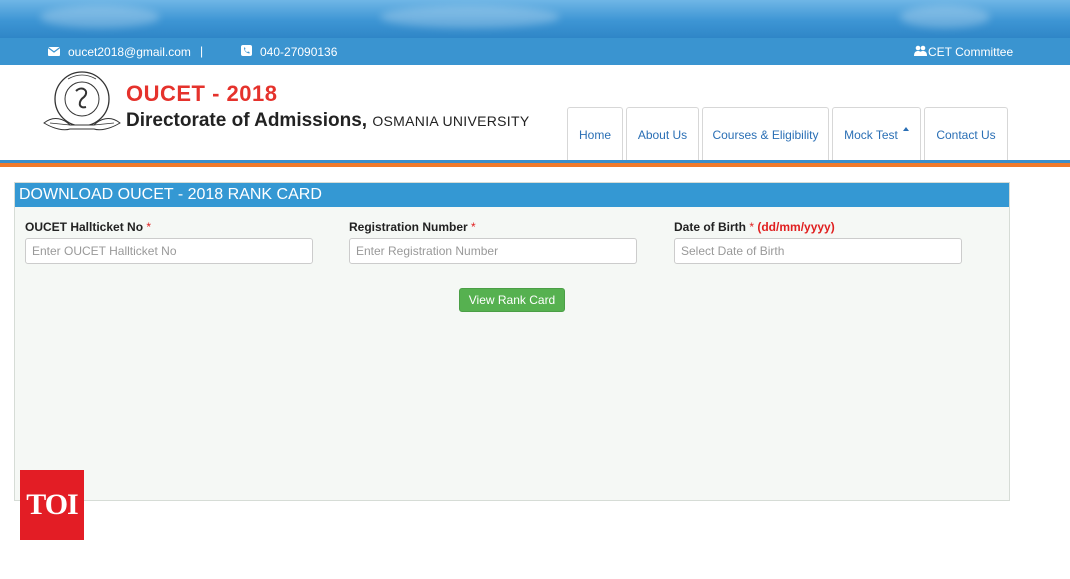 This screenshot has width=1070, height=579. Describe the element at coordinates (202, 93) in the screenshot. I see `brand-title: OUCET - 2018` at that location.